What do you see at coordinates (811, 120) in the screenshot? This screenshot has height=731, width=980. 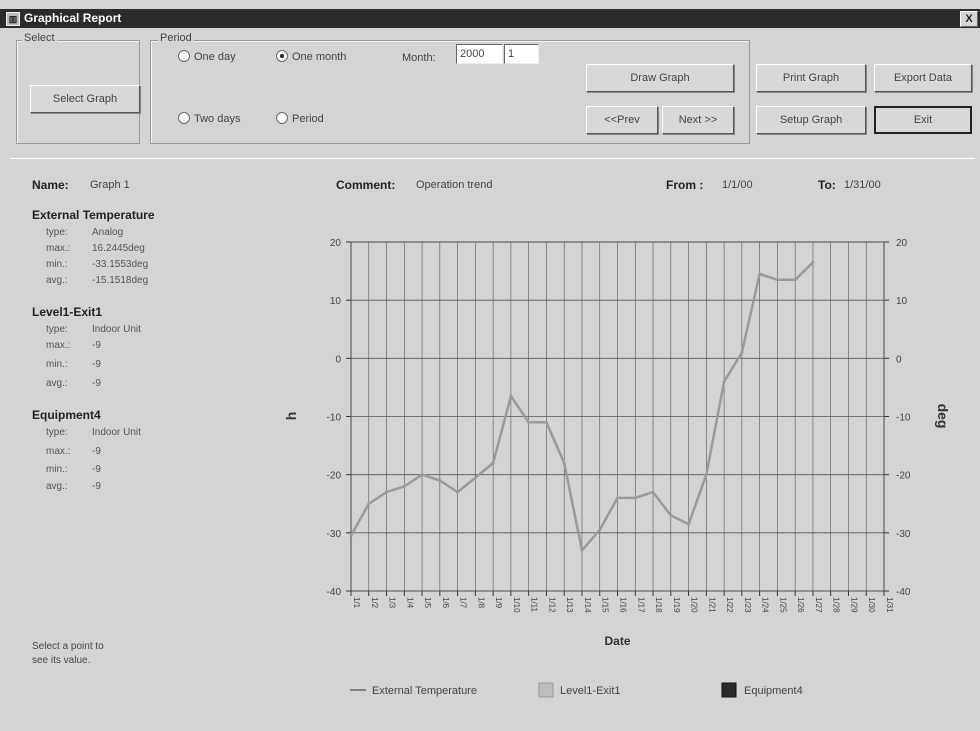 I see `setup-graph-button: Setup Graph` at bounding box center [811, 120].